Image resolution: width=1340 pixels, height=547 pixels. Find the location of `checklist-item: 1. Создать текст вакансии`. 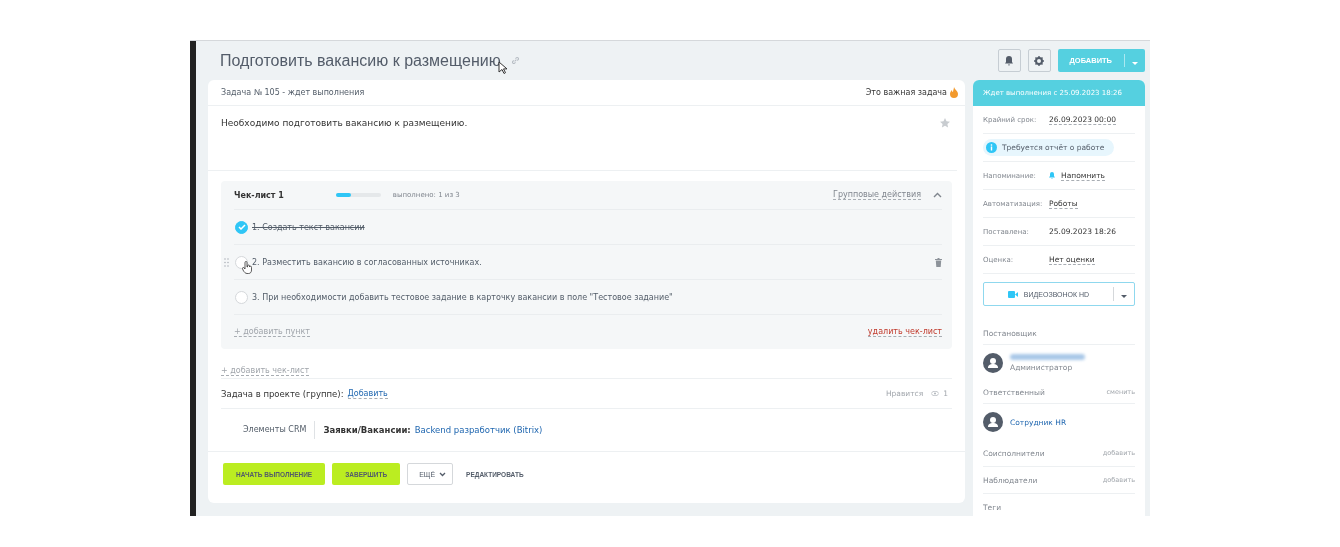

checklist-item: 1. Создать текст вакансии is located at coordinates (308, 227).